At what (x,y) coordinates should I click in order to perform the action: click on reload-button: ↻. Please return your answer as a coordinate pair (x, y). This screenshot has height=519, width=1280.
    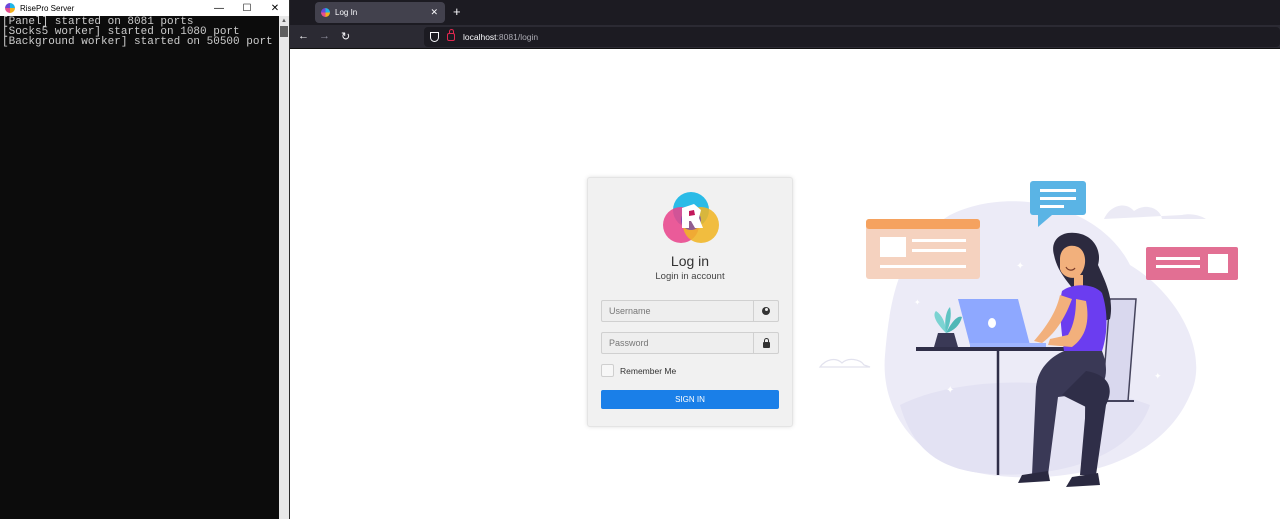
    Looking at the image, I should click on (345, 36).